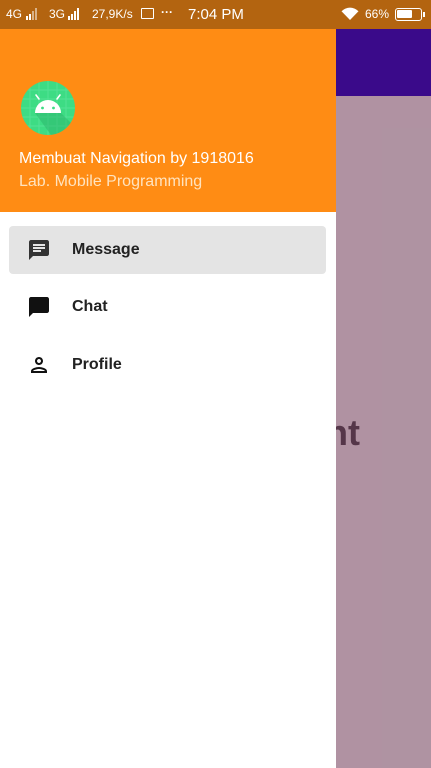  Describe the element at coordinates (111, 181) in the screenshot. I see `drawer-header-subtitle: Lab. Mobile Programming` at that location.